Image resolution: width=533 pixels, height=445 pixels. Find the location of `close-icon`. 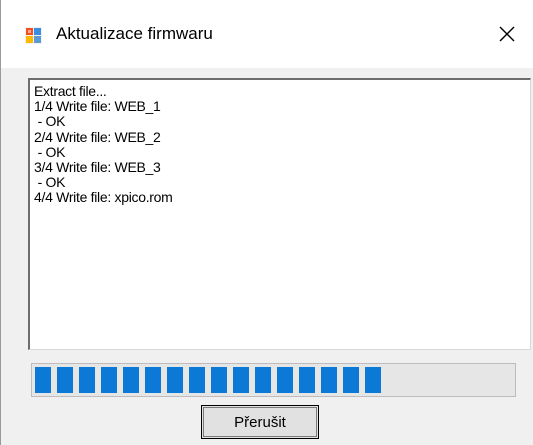

close-icon is located at coordinates (507, 34).